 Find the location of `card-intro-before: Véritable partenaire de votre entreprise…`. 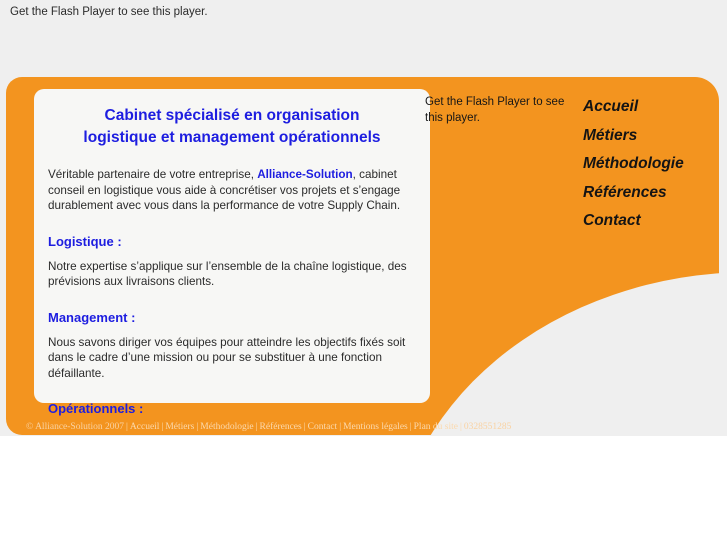

card-intro-before: Véritable partenaire de votre entreprise… is located at coordinates (153, 174).